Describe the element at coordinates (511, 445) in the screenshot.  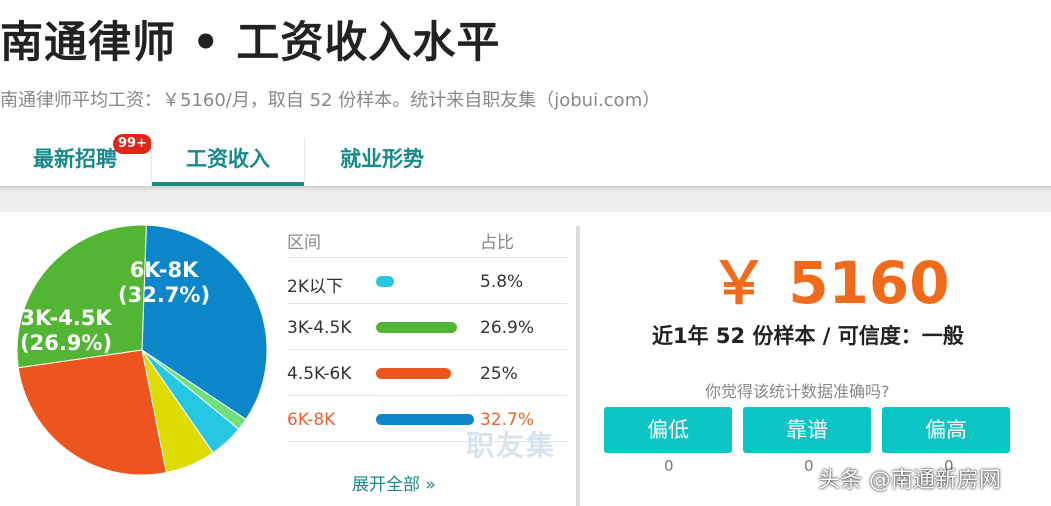
I see `jobui-watermark: 职友集` at that location.